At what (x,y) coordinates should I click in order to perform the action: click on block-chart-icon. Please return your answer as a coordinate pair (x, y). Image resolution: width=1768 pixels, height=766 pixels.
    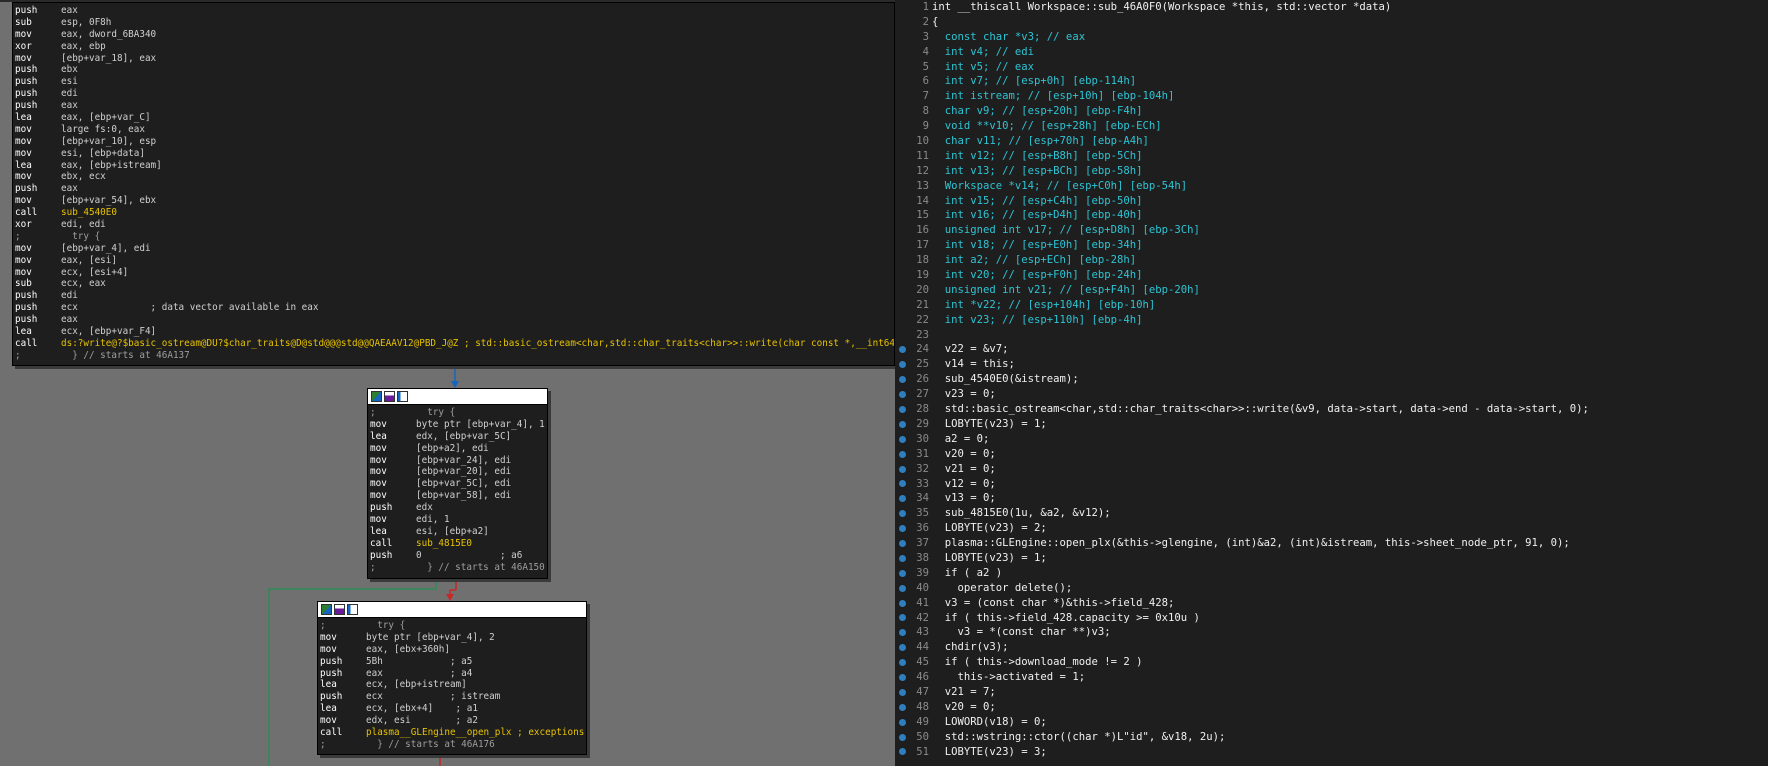
    Looking at the image, I should click on (389, 396).